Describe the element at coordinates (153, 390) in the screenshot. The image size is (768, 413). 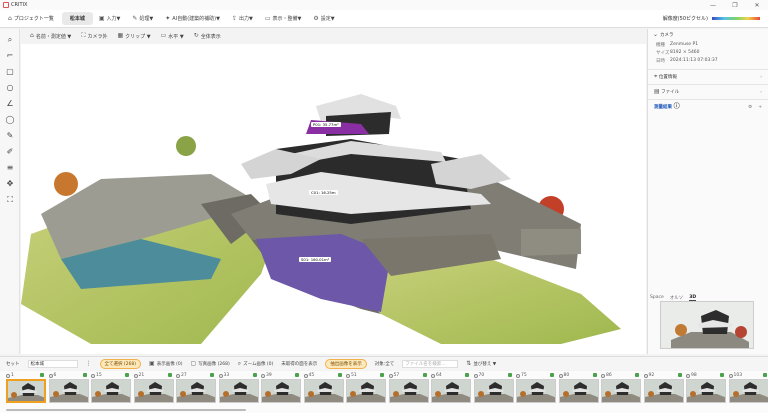
I see `thumbnail-item: 21` at that location.